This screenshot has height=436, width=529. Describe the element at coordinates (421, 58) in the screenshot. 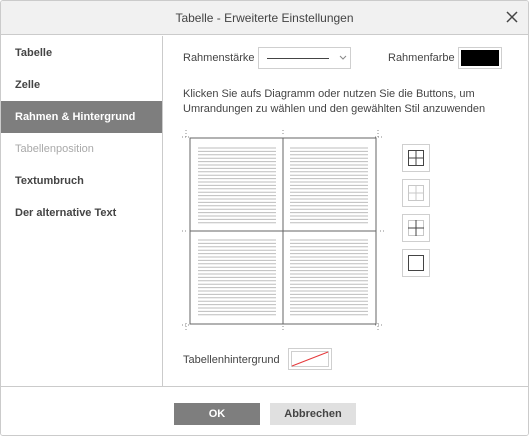

I see `border-color-label: Rahmenfarbe` at that location.